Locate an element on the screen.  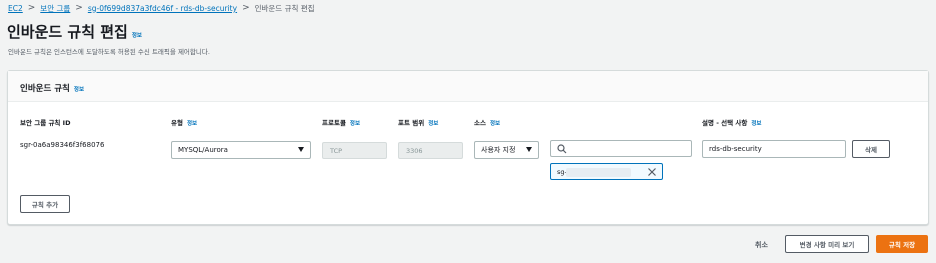
column-header-port-range-label: 포트 범위 is located at coordinates (411, 123).